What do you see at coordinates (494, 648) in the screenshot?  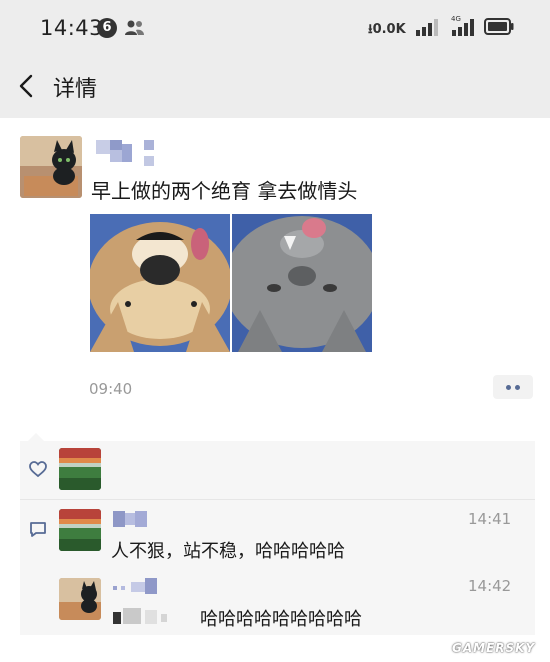 I see `watermark: GAMERSKY` at bounding box center [494, 648].